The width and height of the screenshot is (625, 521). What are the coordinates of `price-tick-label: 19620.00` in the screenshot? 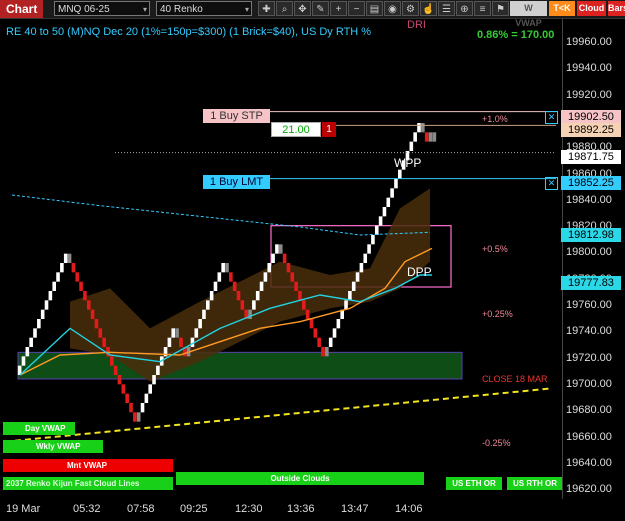 It's located at (589, 489).